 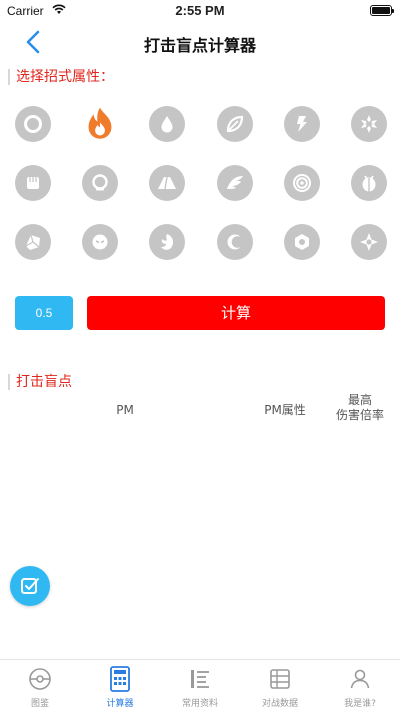 I want to click on checkbox-edit-icon, so click(x=30, y=586).